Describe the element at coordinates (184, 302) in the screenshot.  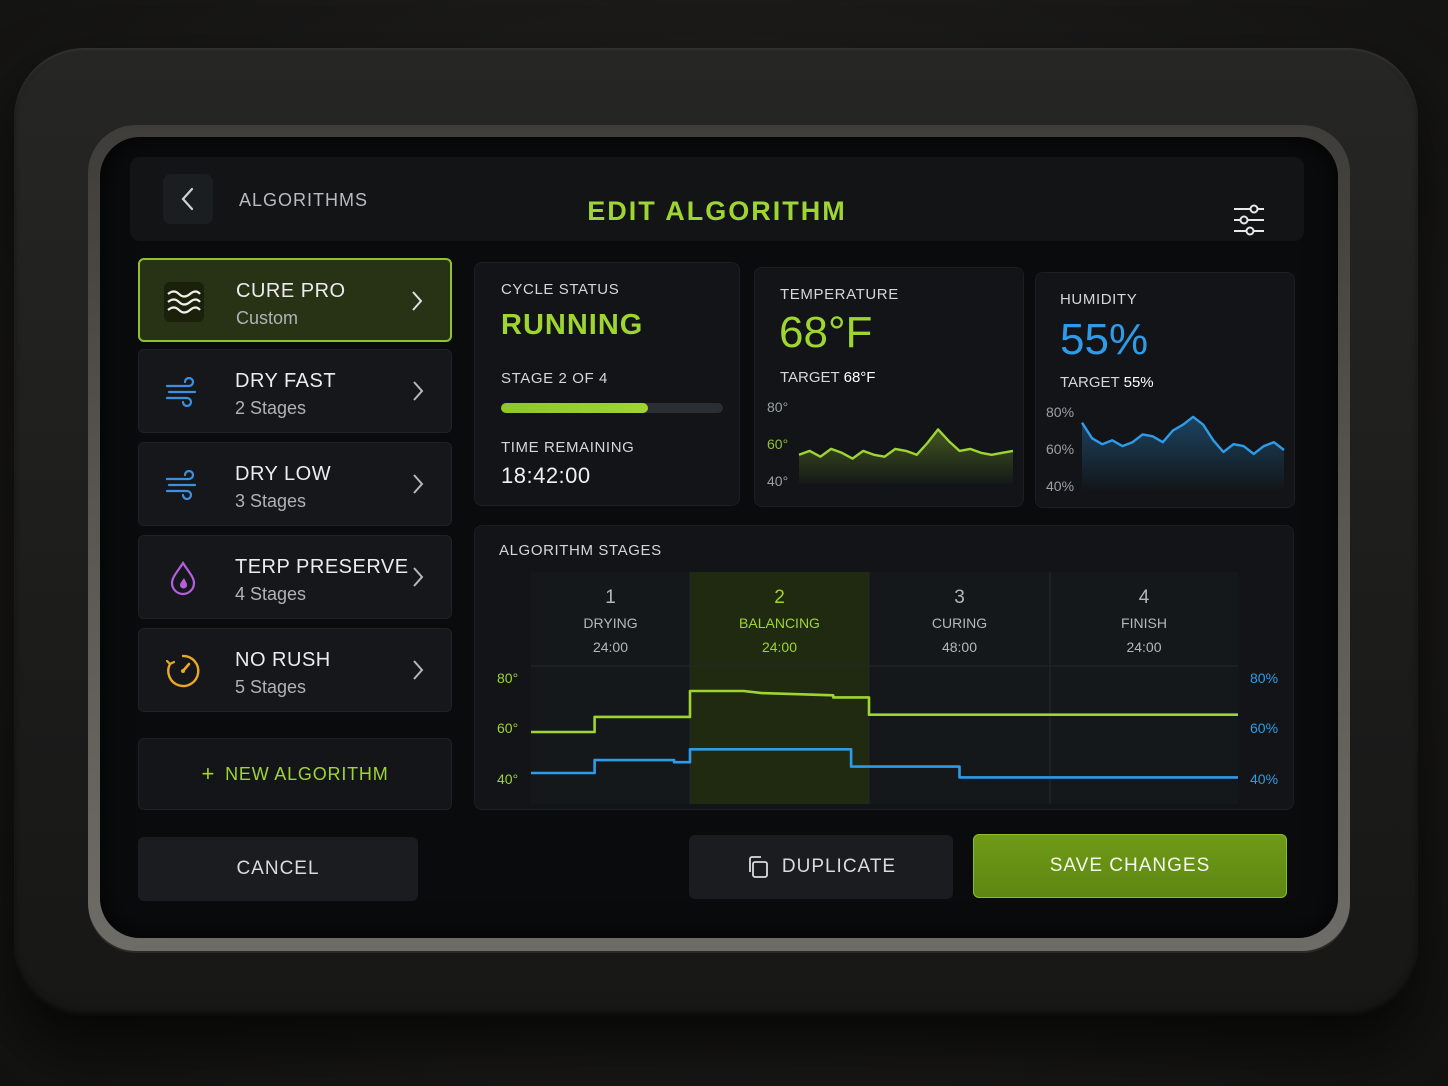
I see `waves-icon` at that location.